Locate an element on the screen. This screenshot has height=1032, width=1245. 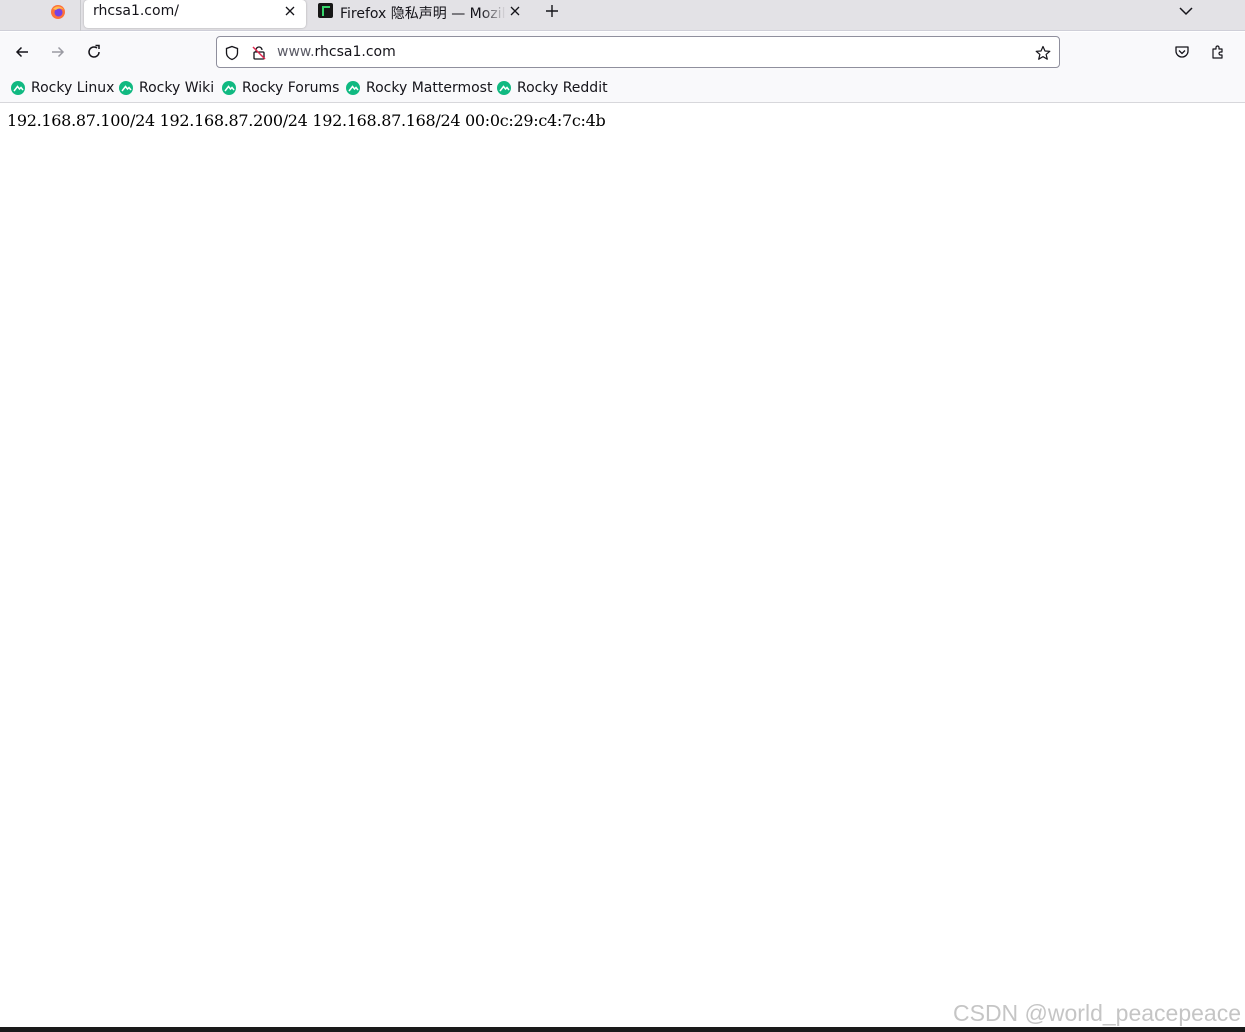
navigation-toolbar: www.rhcsa1.com is located at coordinates (622, 52).